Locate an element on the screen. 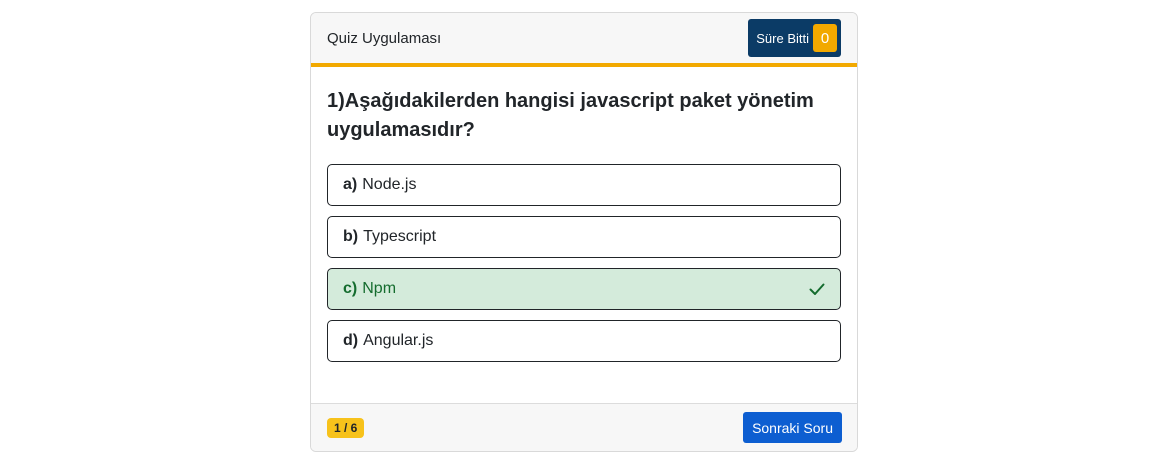 The height and width of the screenshot is (473, 1172). option-letter: c) is located at coordinates (350, 288).